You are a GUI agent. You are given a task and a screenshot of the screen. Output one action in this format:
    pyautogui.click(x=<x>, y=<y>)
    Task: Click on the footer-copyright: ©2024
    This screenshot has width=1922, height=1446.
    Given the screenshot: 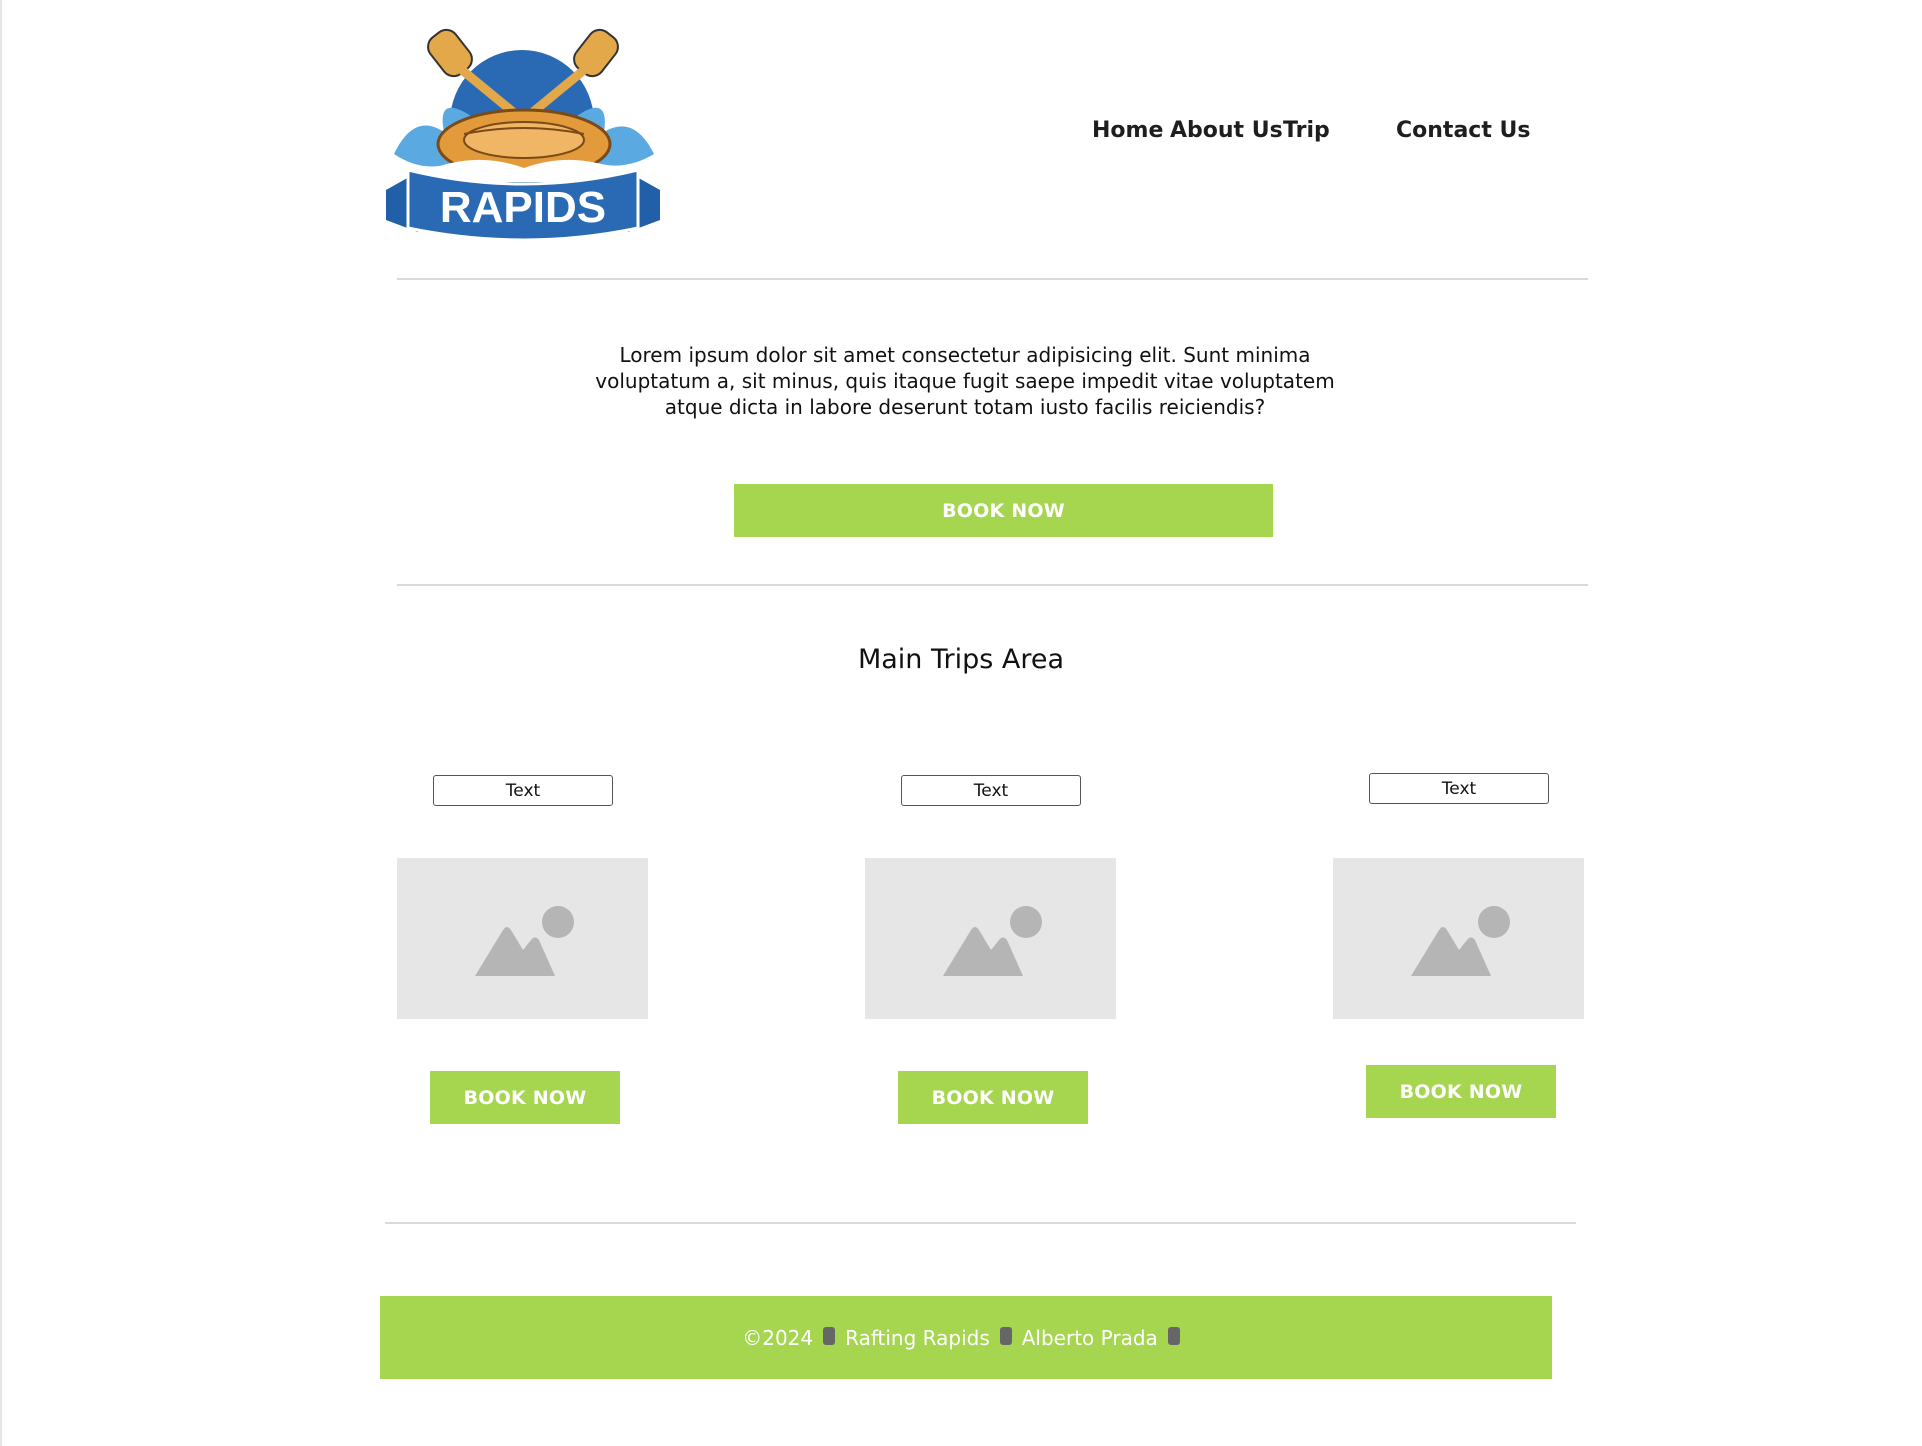 What is the action you would take?
    pyautogui.click(x=778, y=1337)
    